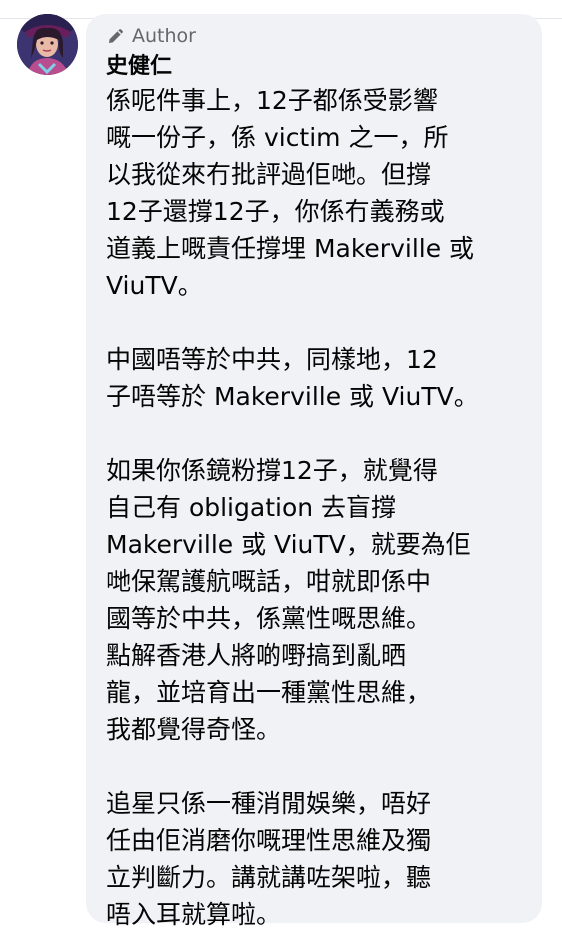 The width and height of the screenshot is (562, 933). What do you see at coordinates (324, 36) in the screenshot?
I see `author-badge: Author` at bounding box center [324, 36].